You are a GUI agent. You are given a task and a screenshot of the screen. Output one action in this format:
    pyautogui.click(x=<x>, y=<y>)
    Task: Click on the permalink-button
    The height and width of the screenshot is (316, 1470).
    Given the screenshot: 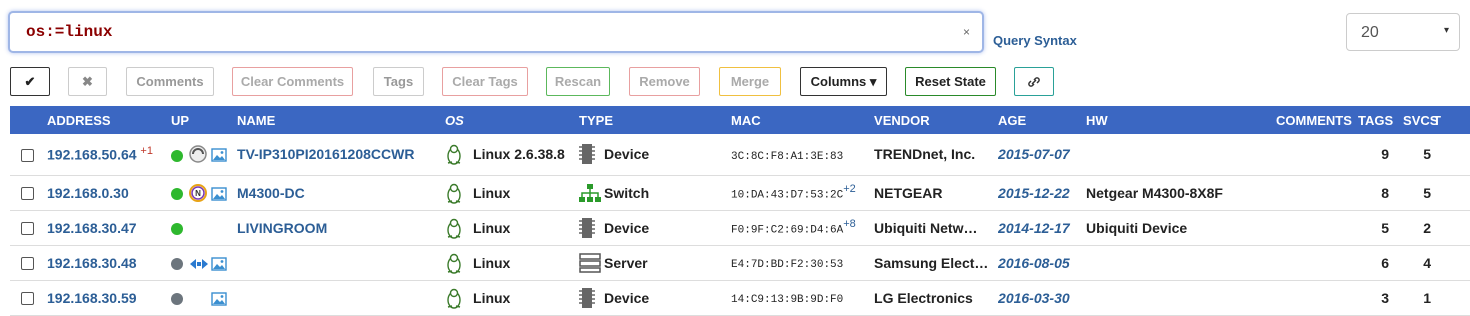 What is the action you would take?
    pyautogui.click(x=1034, y=81)
    